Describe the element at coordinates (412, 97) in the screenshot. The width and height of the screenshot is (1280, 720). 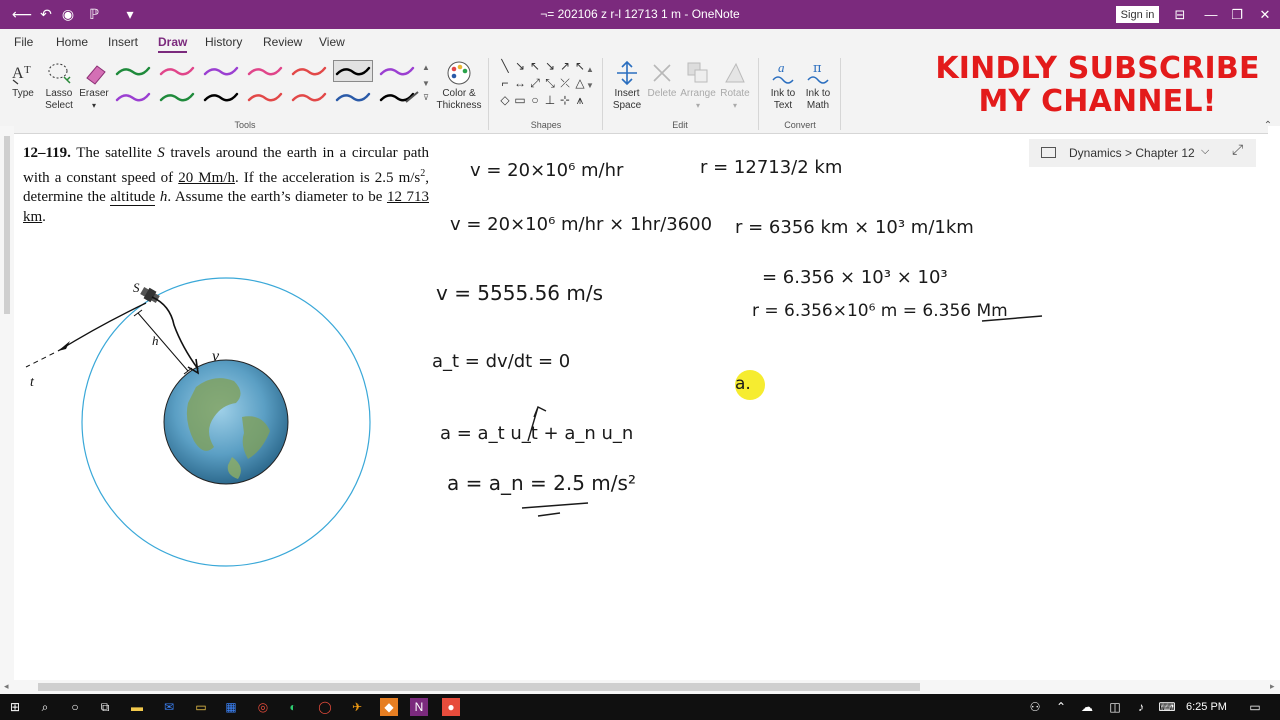
I see `pencil-swatch` at that location.